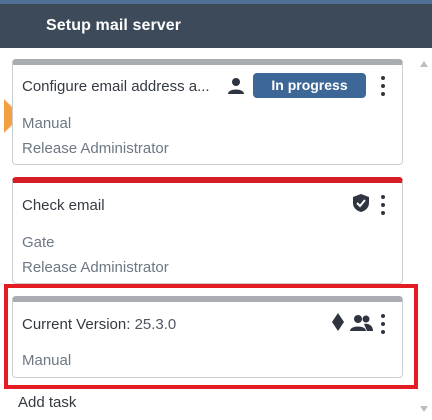 Image resolution: width=432 pixels, height=420 pixels. I want to click on scroll-down-arrow-icon, so click(424, 409).